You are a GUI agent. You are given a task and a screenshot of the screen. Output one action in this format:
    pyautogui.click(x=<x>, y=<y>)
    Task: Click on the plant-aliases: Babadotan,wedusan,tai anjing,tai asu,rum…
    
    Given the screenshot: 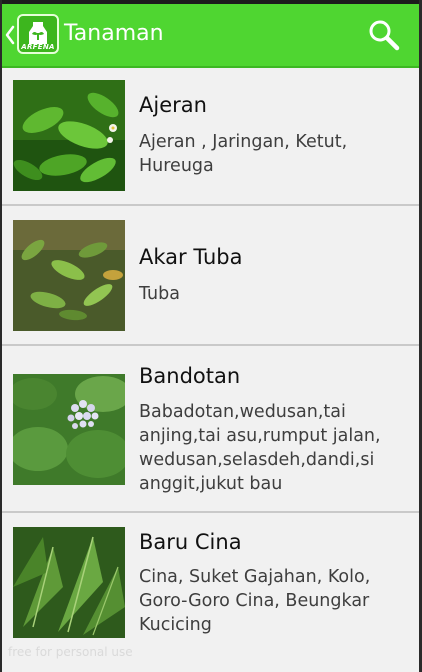 What is the action you would take?
    pyautogui.click(x=260, y=448)
    